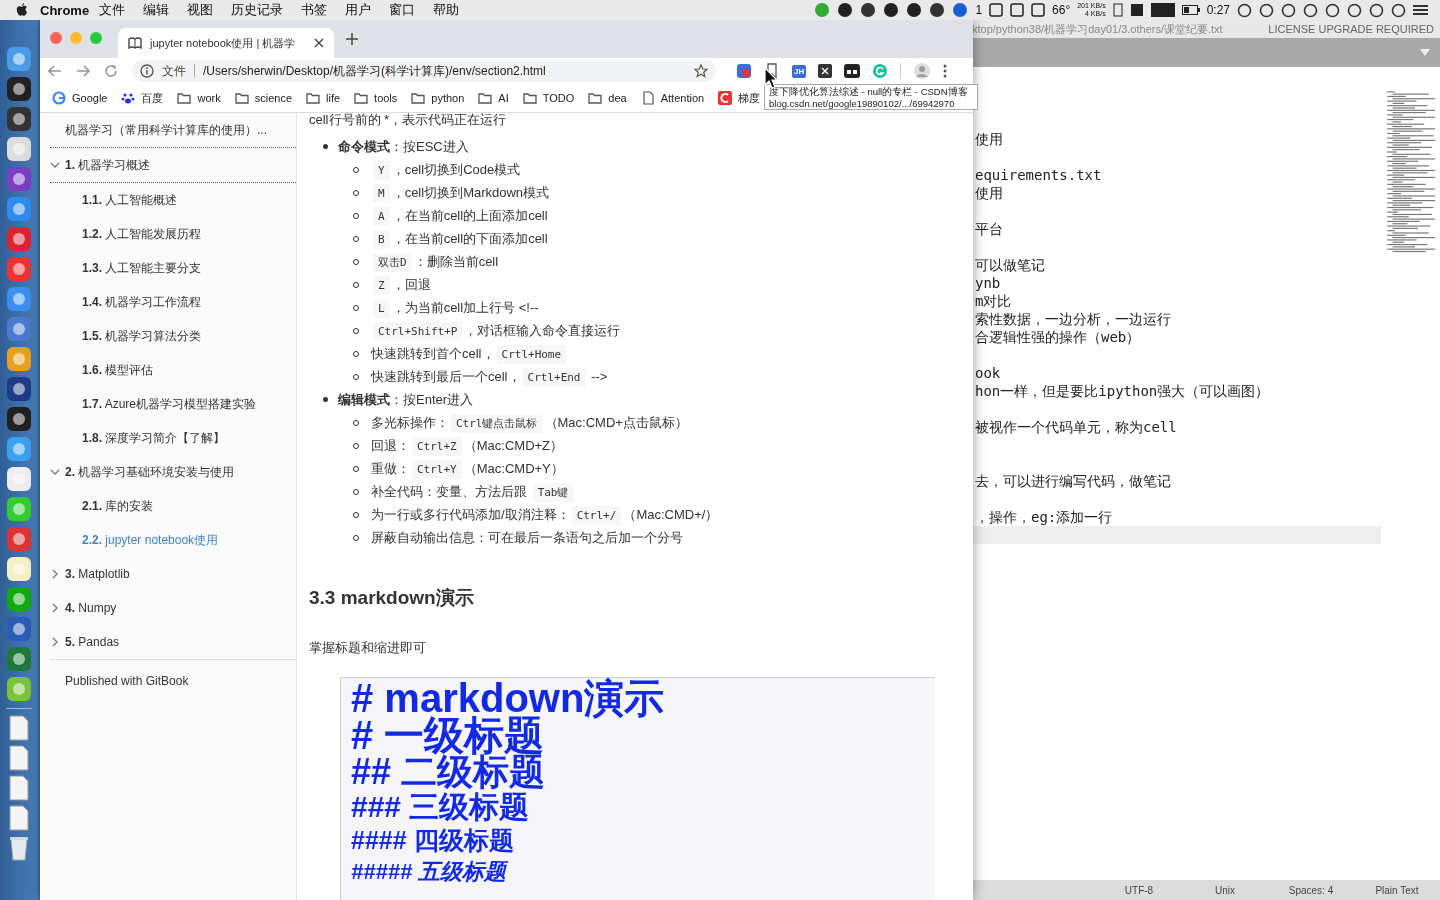  What do you see at coordinates (168, 608) in the screenshot?
I see `sidebar-item: 4. Numpy` at bounding box center [168, 608].